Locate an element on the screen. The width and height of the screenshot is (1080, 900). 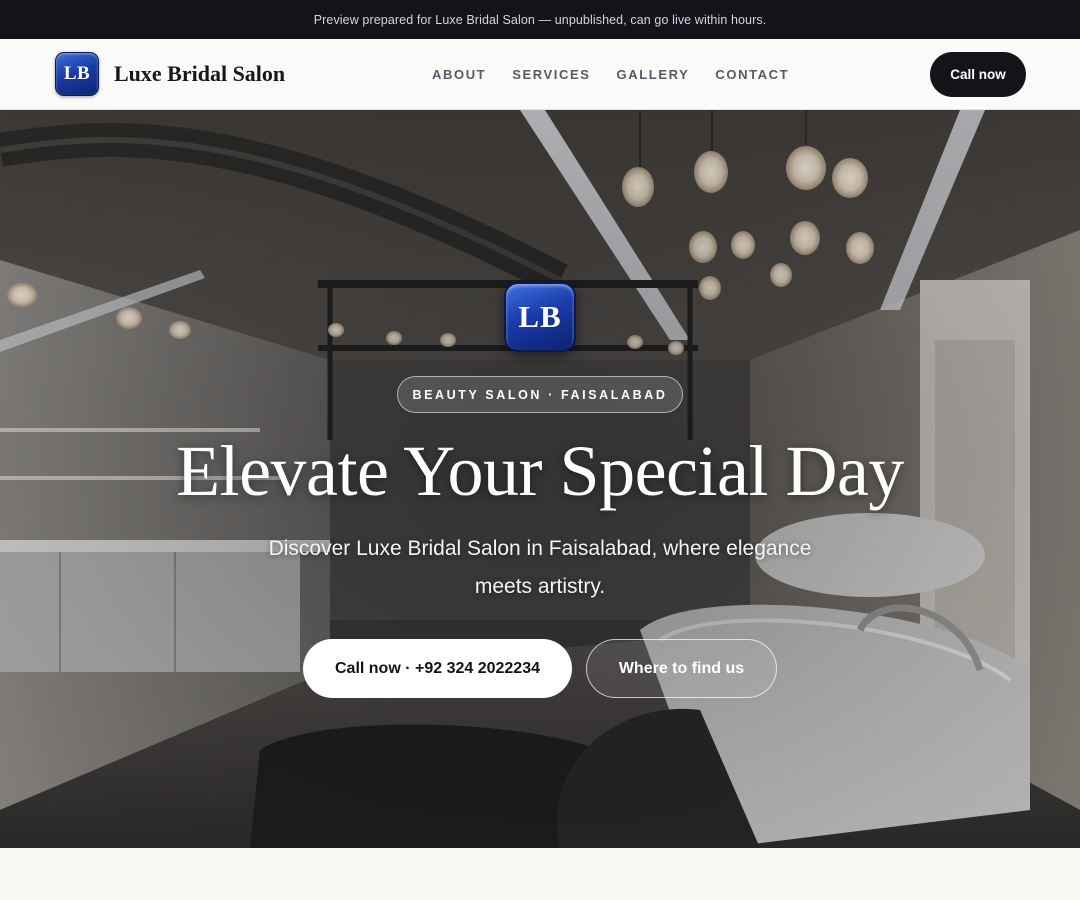
nav-gallery: GALLERY is located at coordinates (653, 74).